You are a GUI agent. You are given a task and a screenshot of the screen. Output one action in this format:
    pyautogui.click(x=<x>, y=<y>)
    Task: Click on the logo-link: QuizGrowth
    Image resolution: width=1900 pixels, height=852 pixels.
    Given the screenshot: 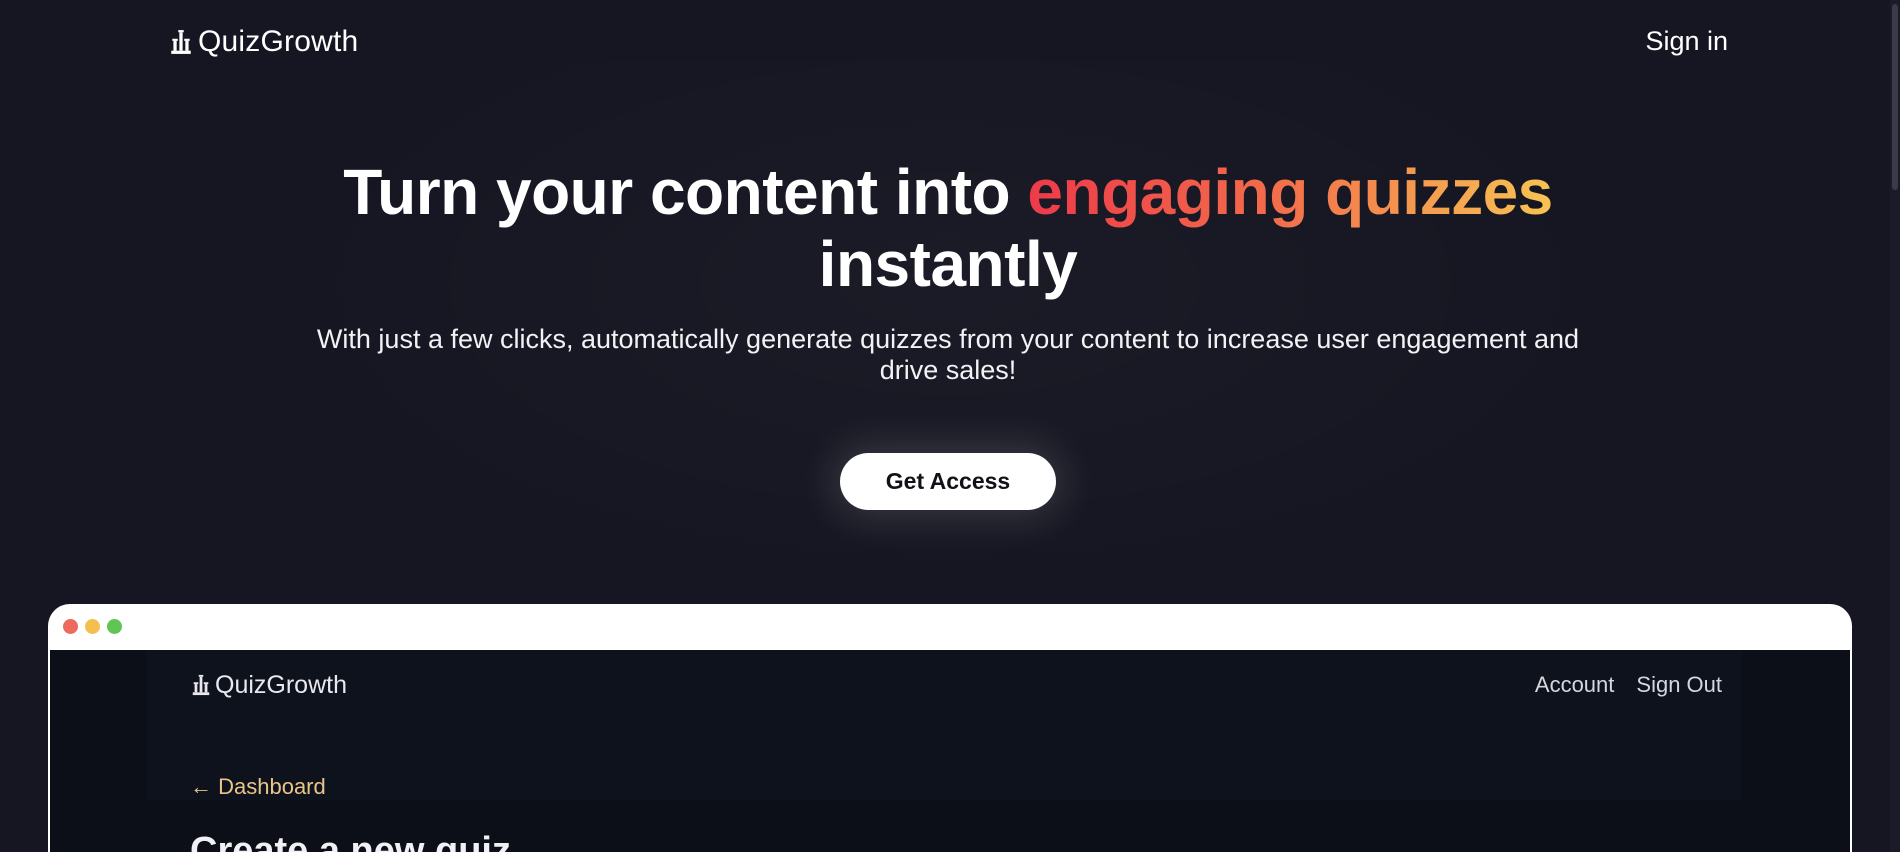 What is the action you would take?
    pyautogui.click(x=263, y=42)
    